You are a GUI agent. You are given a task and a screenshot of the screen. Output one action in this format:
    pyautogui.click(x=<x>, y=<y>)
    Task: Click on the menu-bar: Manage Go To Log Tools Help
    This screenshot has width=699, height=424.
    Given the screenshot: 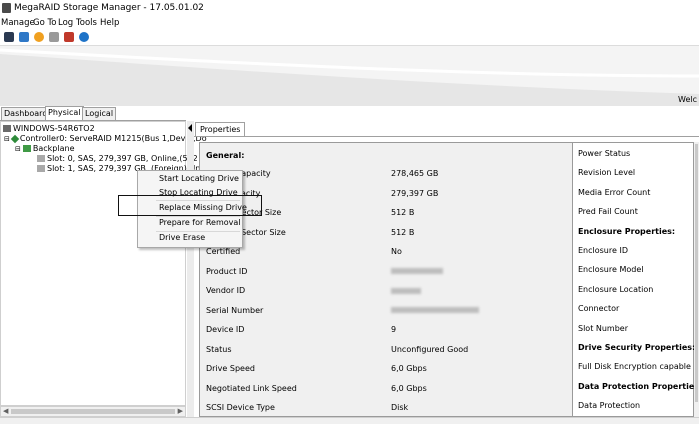 What is the action you would take?
    pyautogui.click(x=349, y=23)
    